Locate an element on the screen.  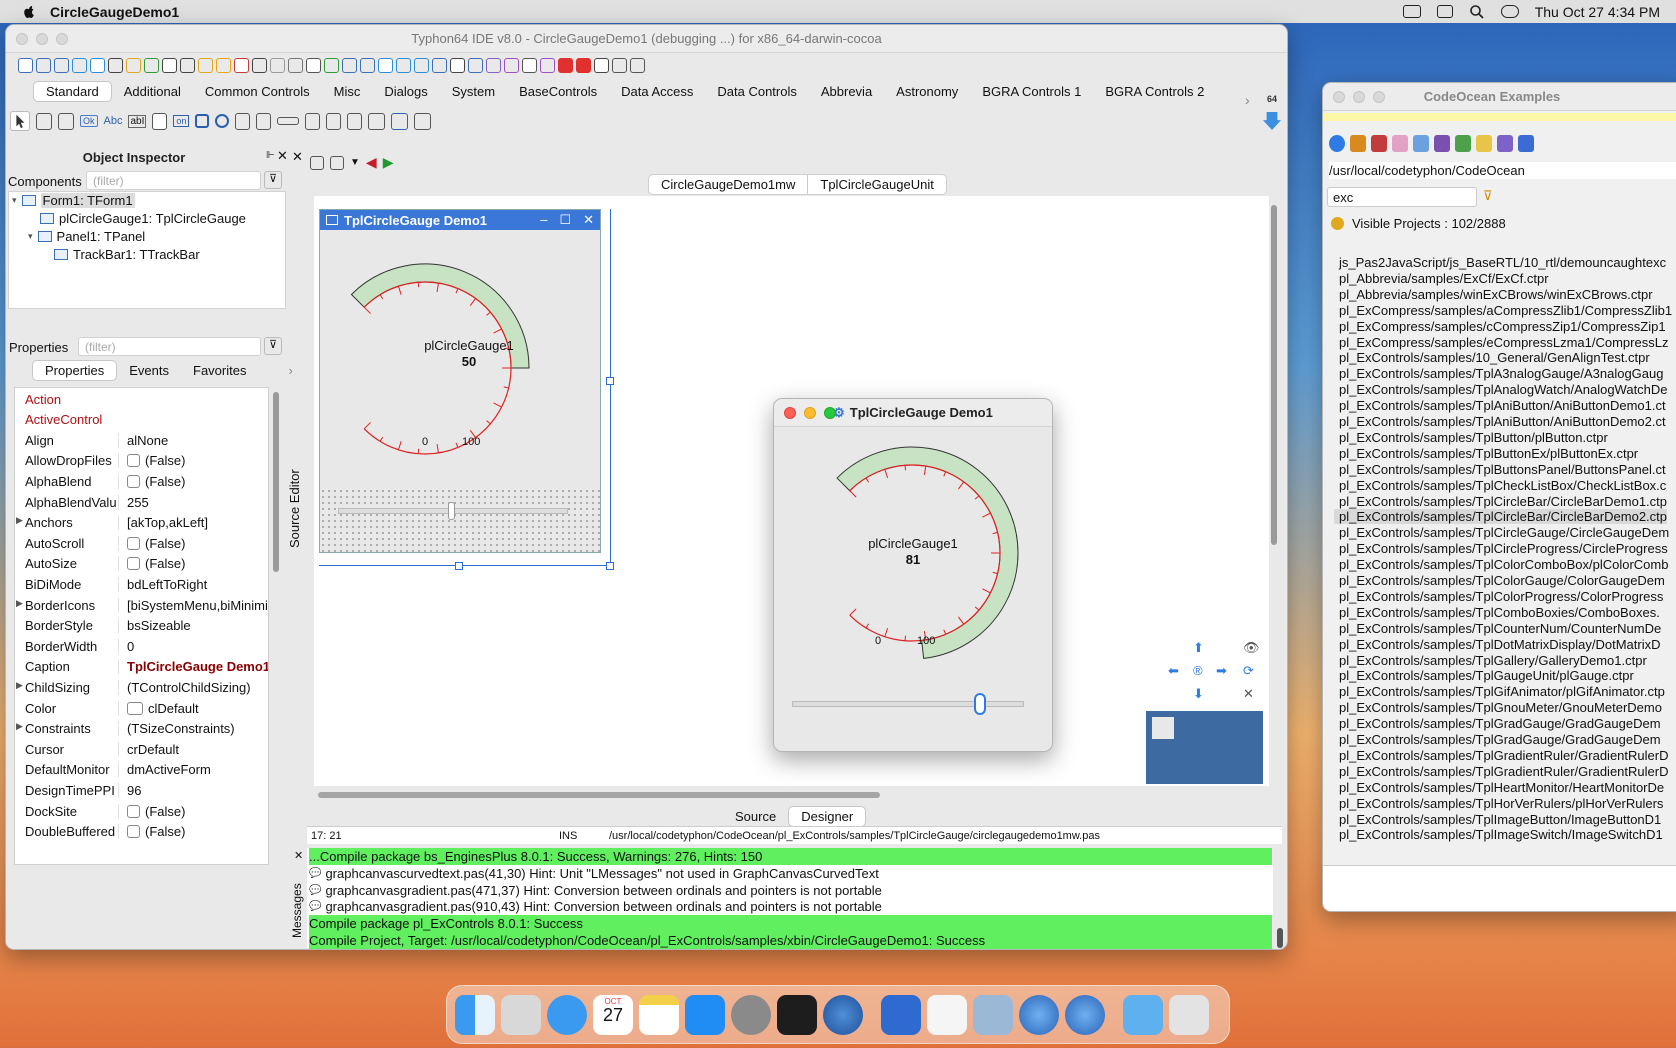
property-value: bsSizeable is located at coordinates (193, 626).